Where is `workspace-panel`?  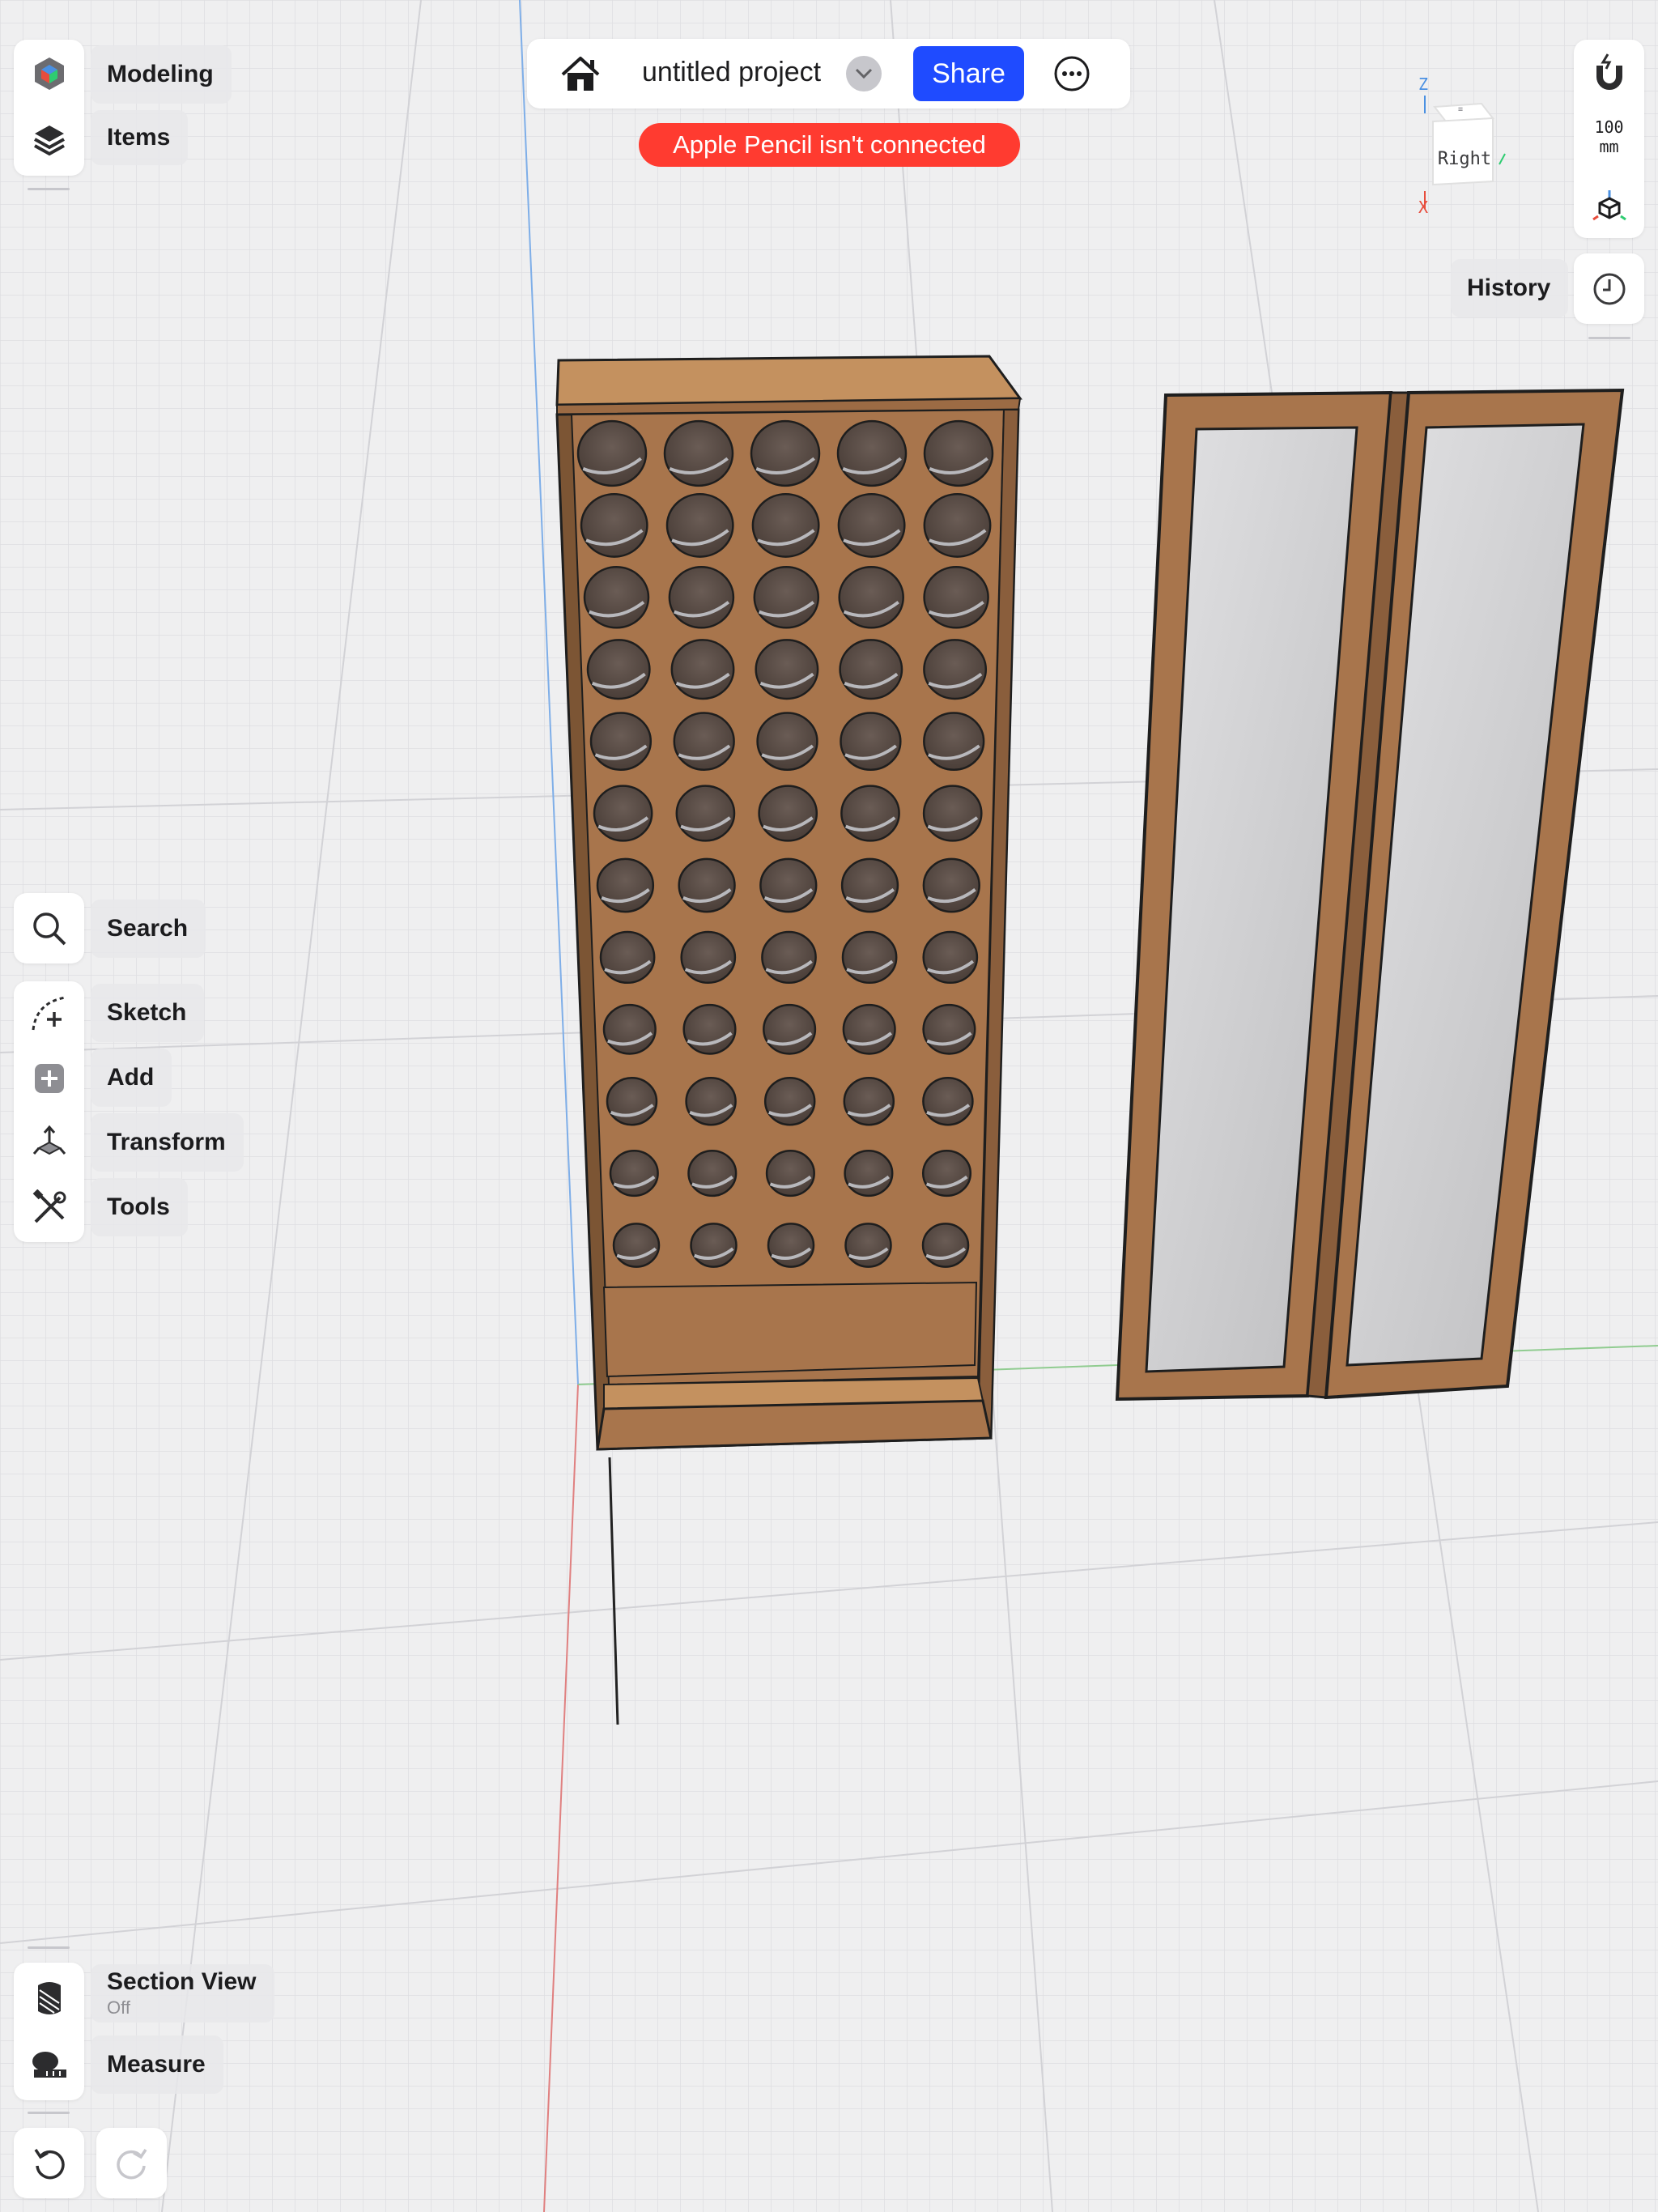 workspace-panel is located at coordinates (49, 108).